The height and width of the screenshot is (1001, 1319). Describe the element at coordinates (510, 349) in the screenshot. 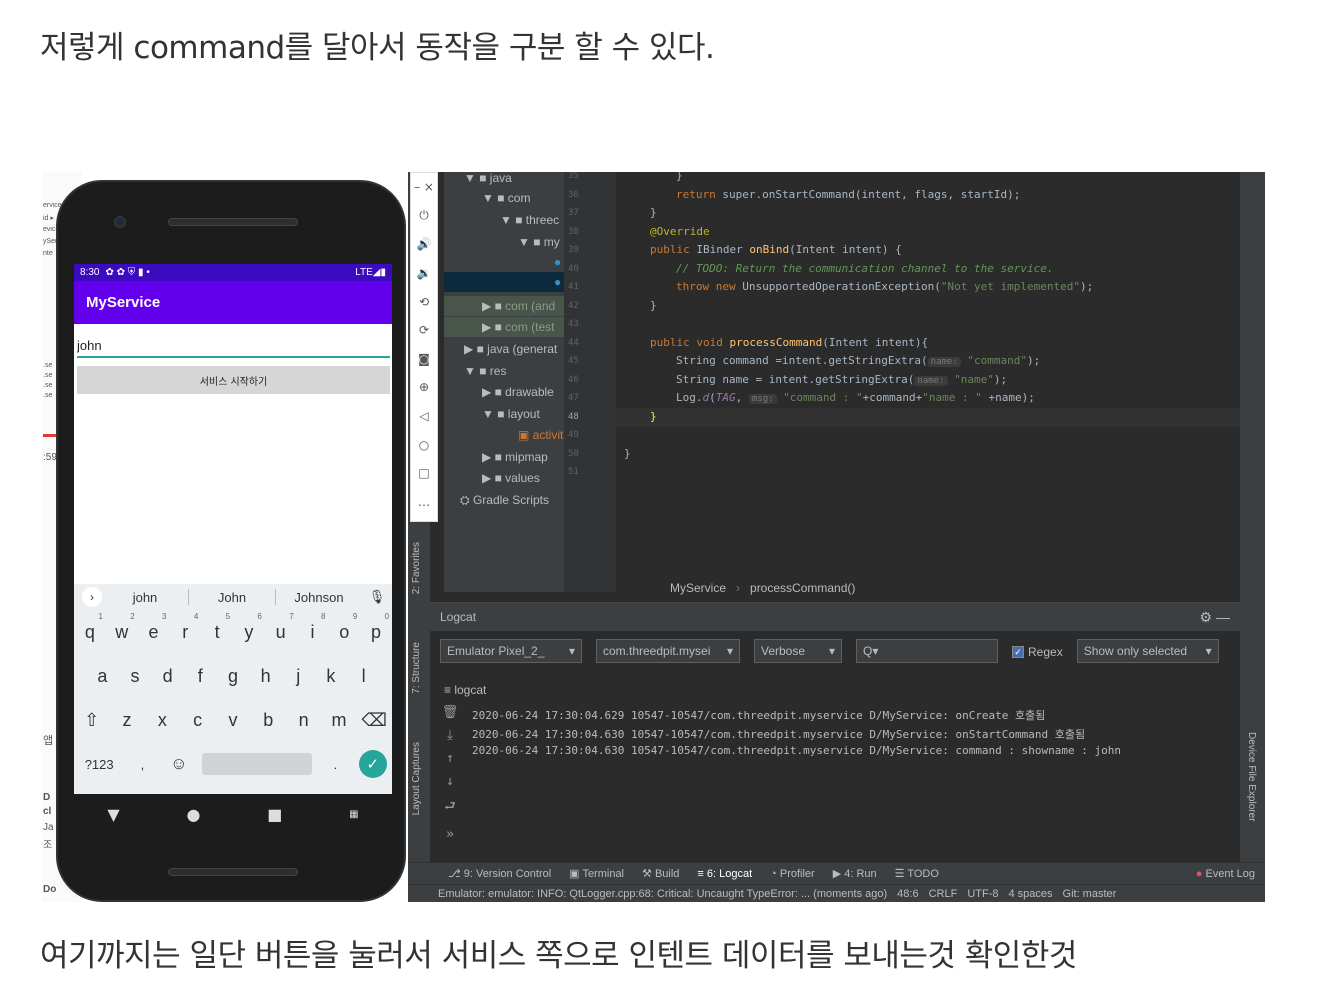

I see `tree-item: ▶ ■ java (generat` at that location.